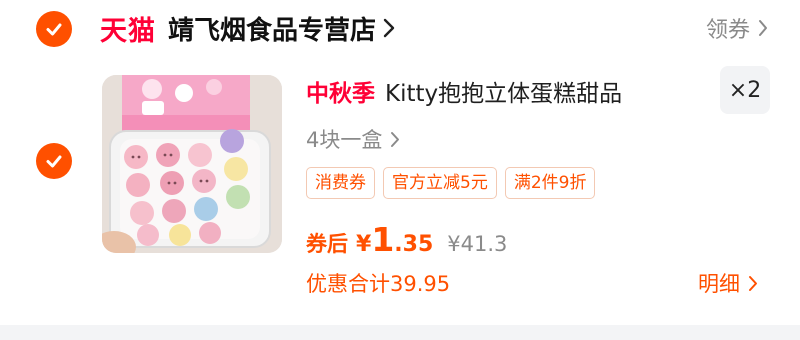 The width and height of the screenshot is (800, 340). What do you see at coordinates (745, 90) in the screenshot?
I see `quantity-button: ×2` at bounding box center [745, 90].